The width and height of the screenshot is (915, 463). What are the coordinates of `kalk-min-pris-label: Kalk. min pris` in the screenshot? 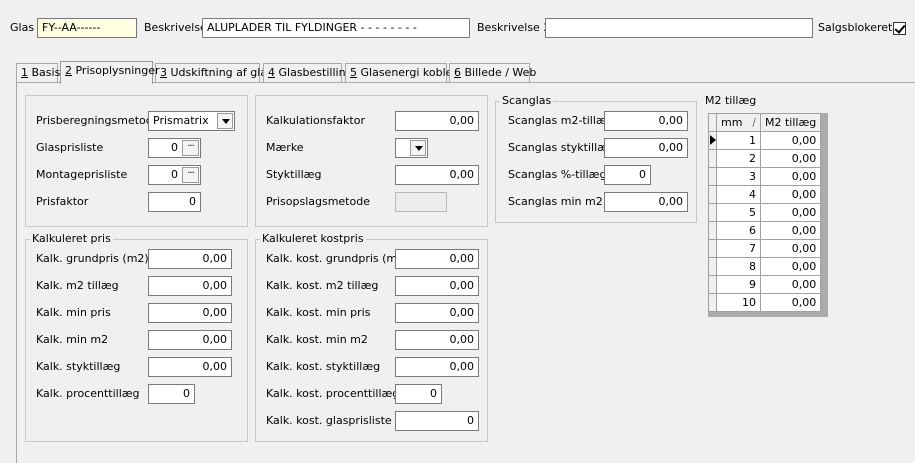 It's located at (73, 312).